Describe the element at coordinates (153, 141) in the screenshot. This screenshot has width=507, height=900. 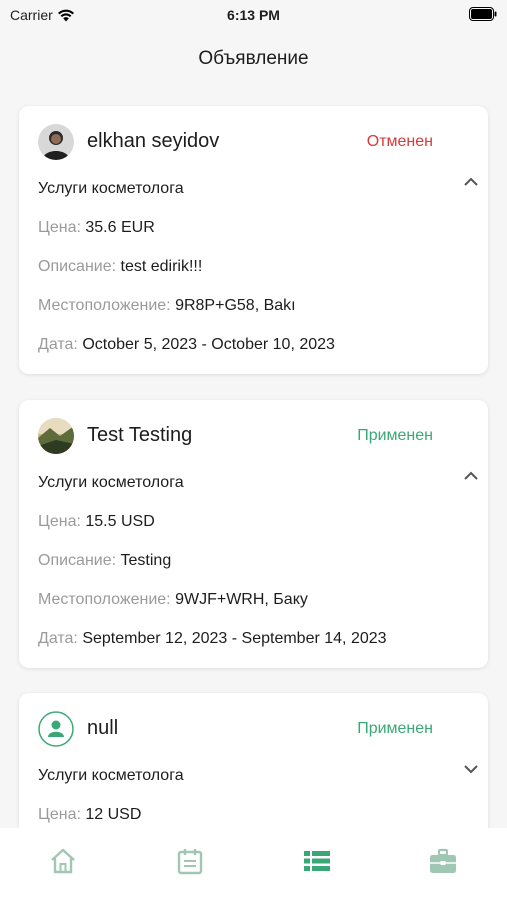
I see `user-name: elkhan seyidov` at that location.